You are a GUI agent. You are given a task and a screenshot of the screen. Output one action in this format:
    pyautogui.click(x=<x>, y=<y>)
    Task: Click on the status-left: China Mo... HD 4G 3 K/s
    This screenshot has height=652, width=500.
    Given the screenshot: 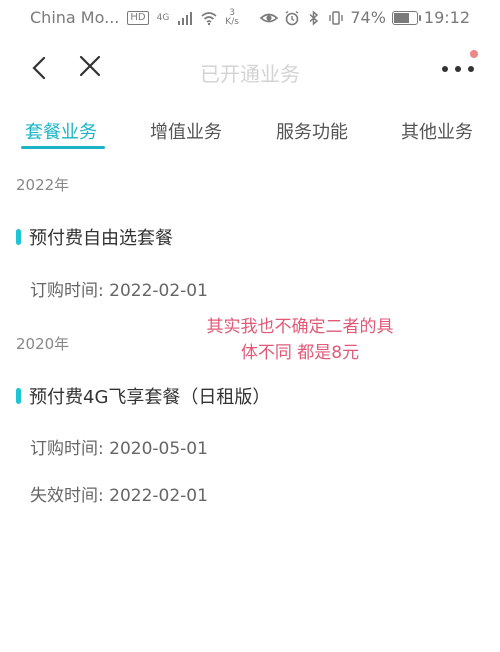 What is the action you would take?
    pyautogui.click(x=134, y=17)
    